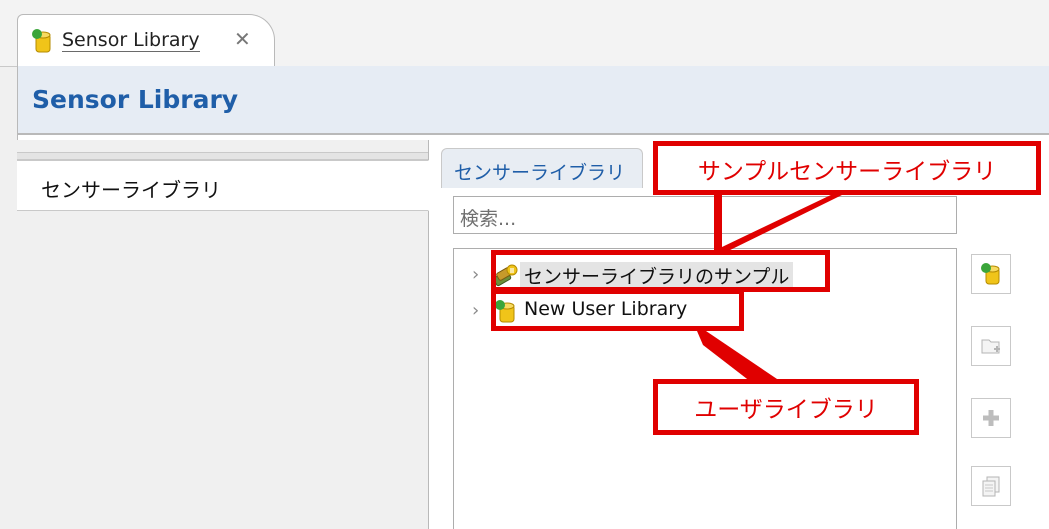 This screenshot has width=1049, height=529. Describe the element at coordinates (222, 156) in the screenshot. I see `left-tab-strip` at that location.